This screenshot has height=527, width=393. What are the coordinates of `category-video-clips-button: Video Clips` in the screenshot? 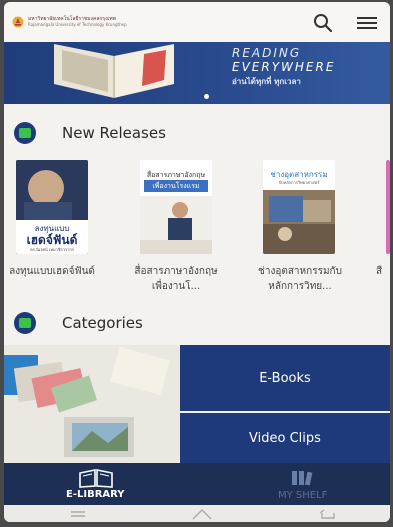 It's located at (285, 438).